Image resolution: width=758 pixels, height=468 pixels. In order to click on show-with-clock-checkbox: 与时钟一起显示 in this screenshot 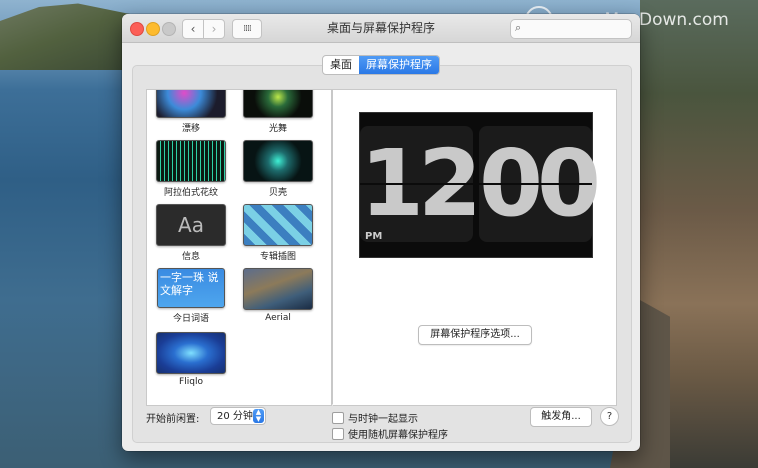, I will do `click(375, 417)`.